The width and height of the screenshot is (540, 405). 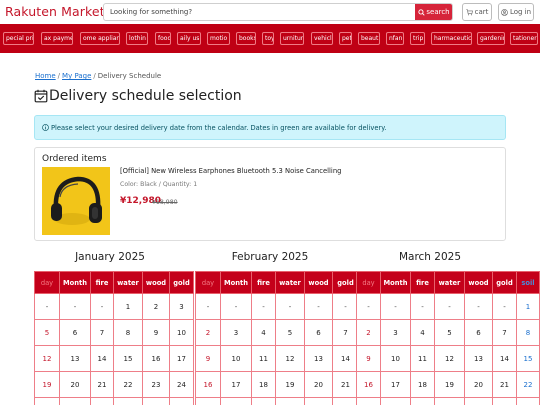 I want to click on category-item: food, so click(x=163, y=38).